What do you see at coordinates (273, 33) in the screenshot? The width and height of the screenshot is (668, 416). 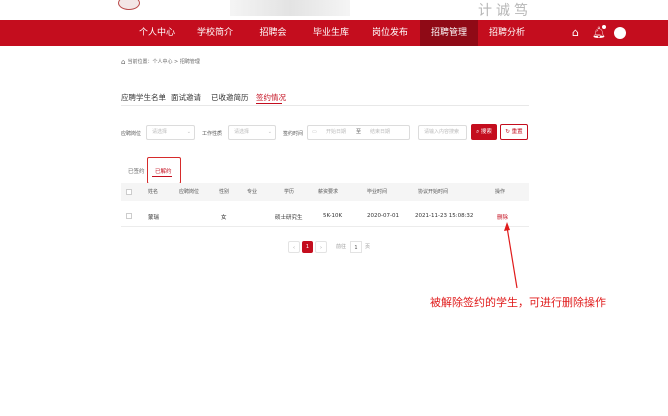 I see `nav-item-job-fair: 招聘会` at bounding box center [273, 33].